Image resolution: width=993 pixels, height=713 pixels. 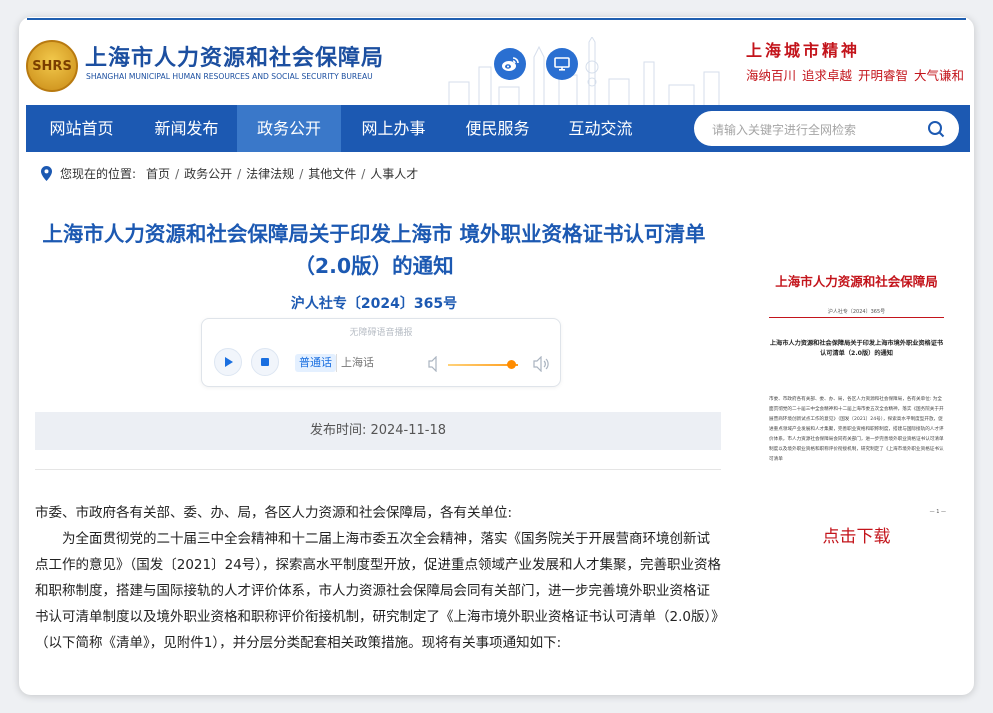 I want to click on volume-knob, so click(x=511, y=364).